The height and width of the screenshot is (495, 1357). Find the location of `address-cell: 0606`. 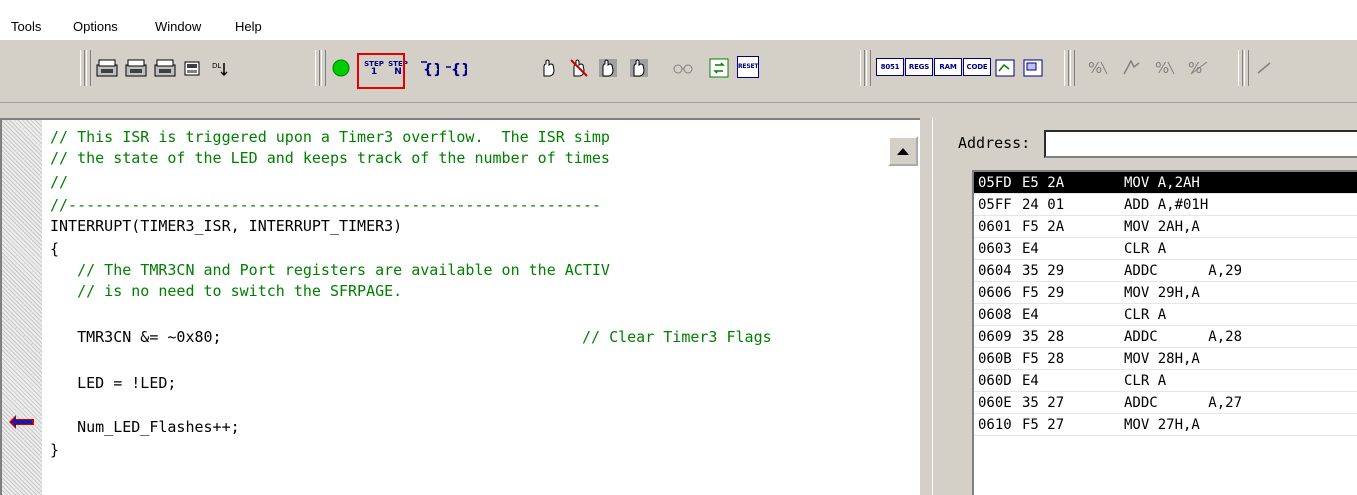

address-cell: 0606 is located at coordinates (995, 293).